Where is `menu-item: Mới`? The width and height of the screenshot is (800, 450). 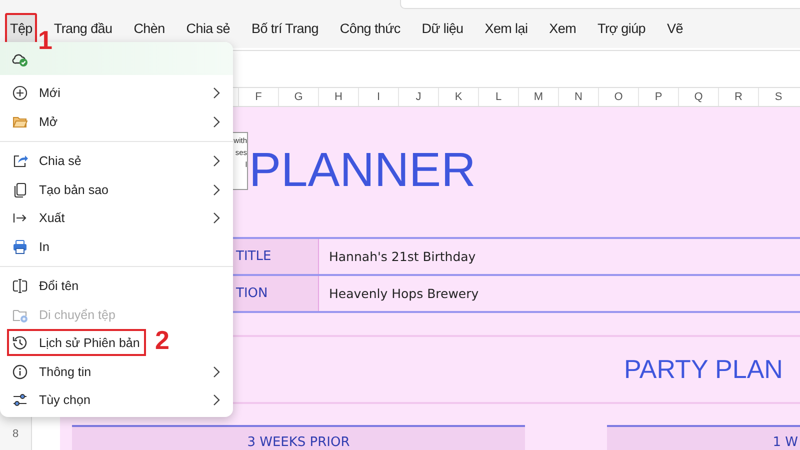 menu-item: Mới is located at coordinates (116, 93).